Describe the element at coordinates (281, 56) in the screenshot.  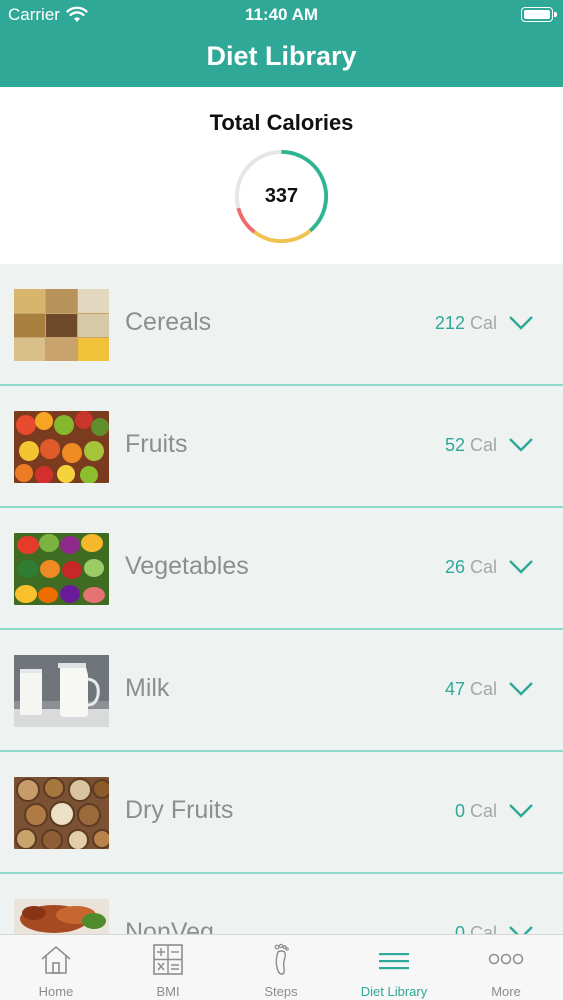
I see `page-title: Diet Library` at that location.